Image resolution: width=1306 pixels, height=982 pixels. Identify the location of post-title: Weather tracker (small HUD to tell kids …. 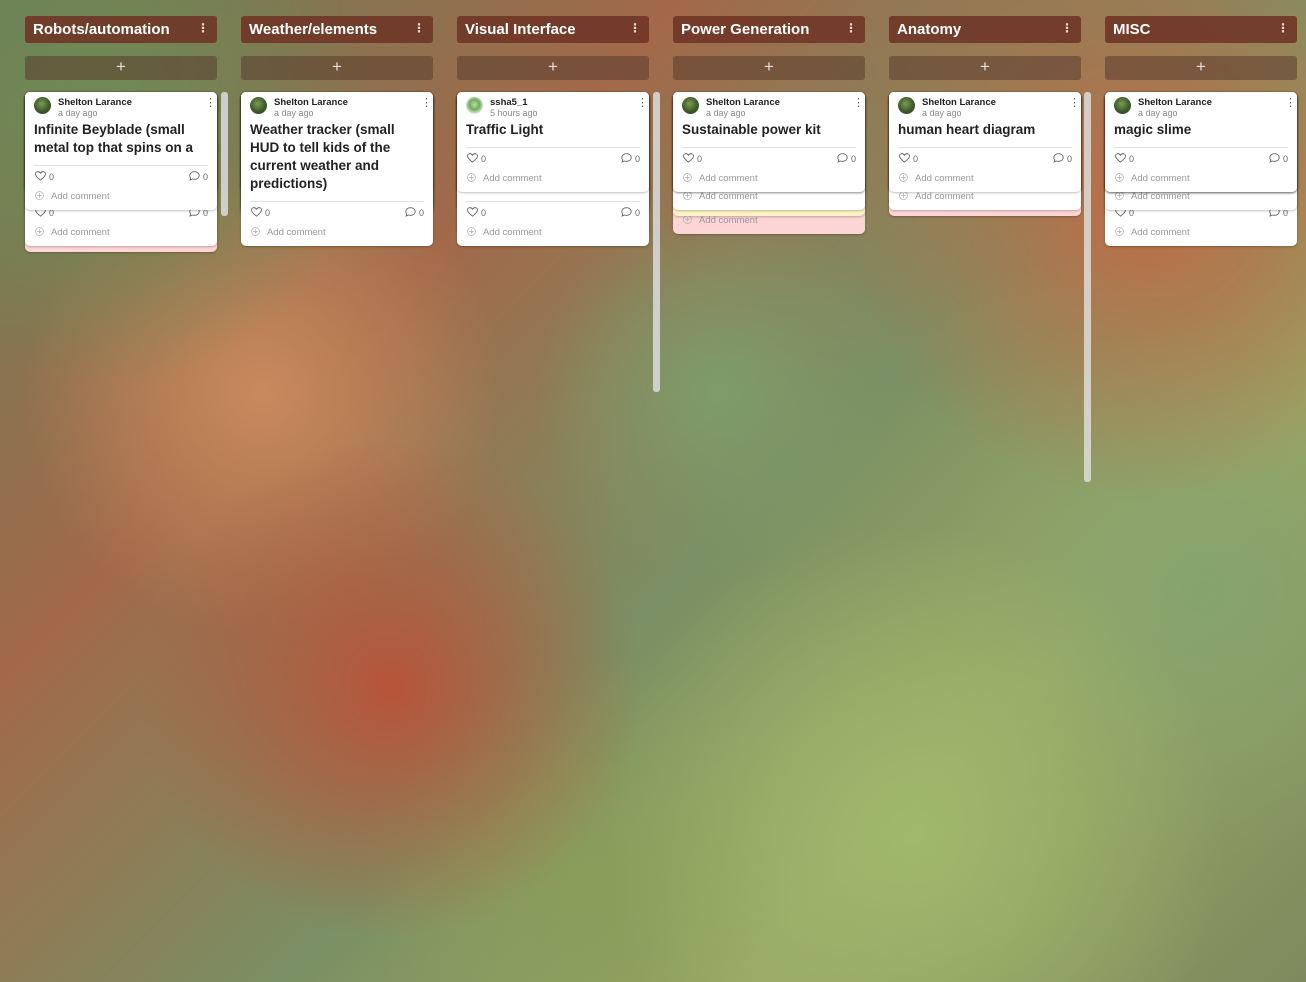
(322, 156).